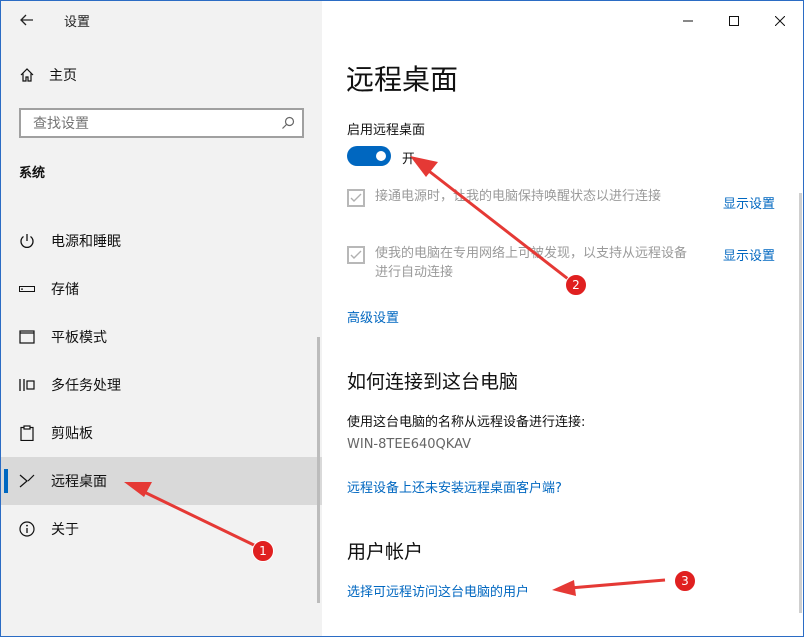 The width and height of the screenshot is (804, 637). What do you see at coordinates (27, 241) in the screenshot?
I see `power-icon` at bounding box center [27, 241].